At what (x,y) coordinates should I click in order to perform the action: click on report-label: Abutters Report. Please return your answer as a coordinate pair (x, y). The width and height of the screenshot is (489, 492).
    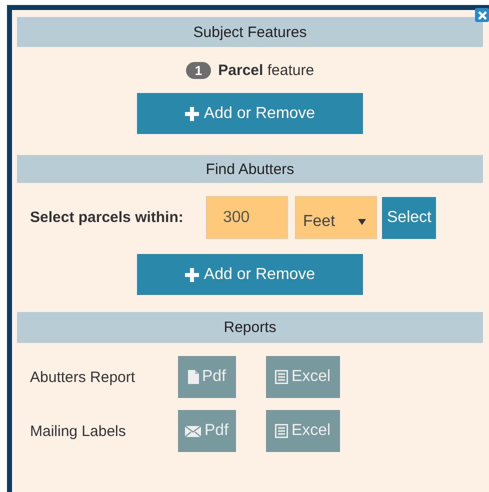
    Looking at the image, I should click on (83, 377).